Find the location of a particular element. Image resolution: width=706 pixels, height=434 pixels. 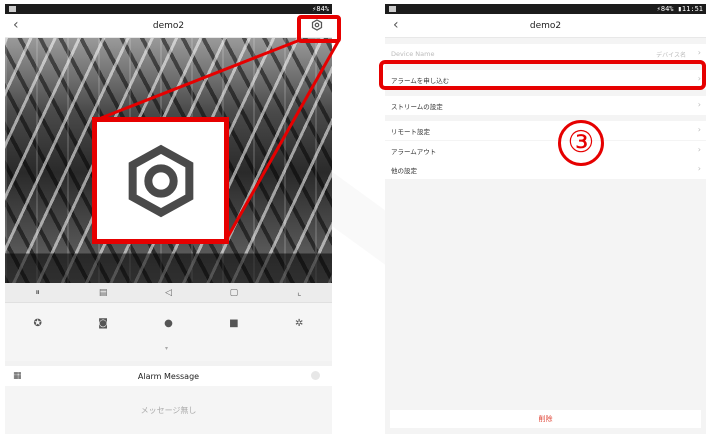

snapshot-icon: ▢ is located at coordinates (234, 293).